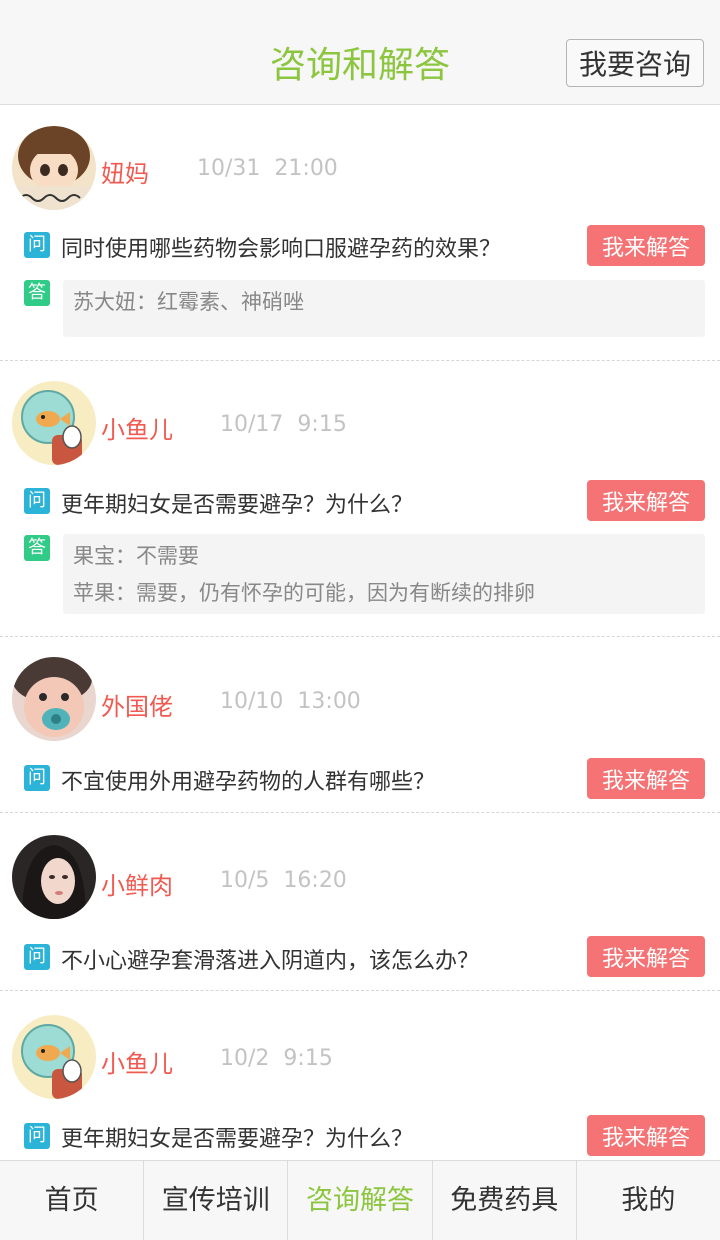 This screenshot has height=1240, width=720. Describe the element at coordinates (635, 63) in the screenshot. I see `ask-question-button: 我要咨询` at that location.